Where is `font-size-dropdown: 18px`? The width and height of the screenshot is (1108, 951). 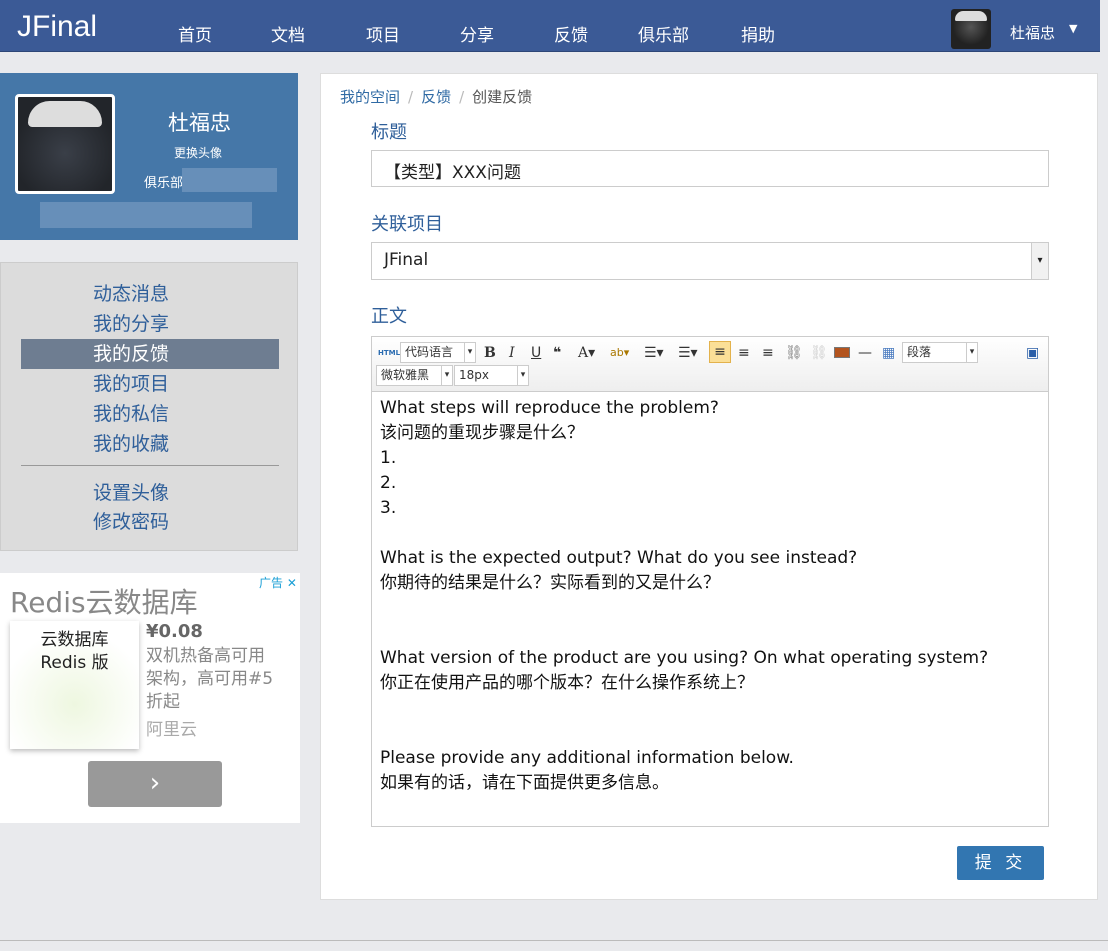 font-size-dropdown: 18px is located at coordinates (491, 375).